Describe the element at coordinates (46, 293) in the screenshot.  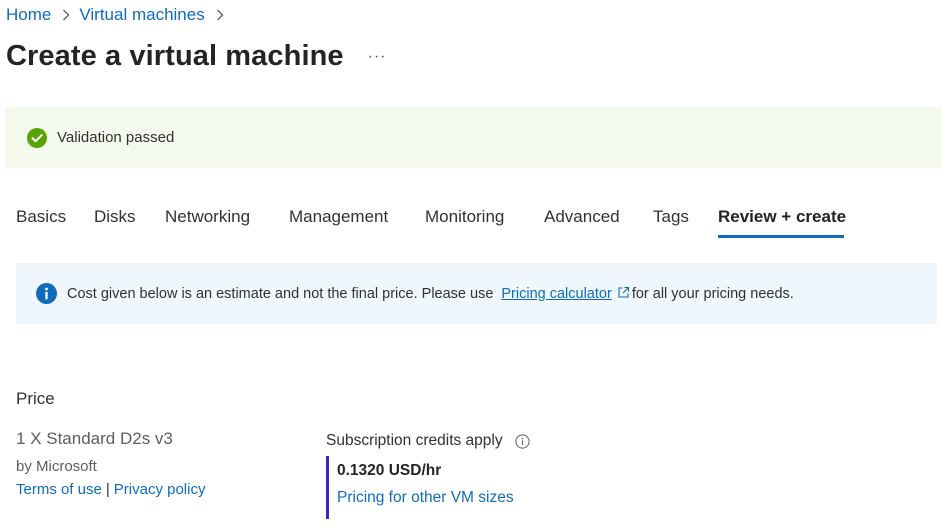
I see `info-icon` at that location.